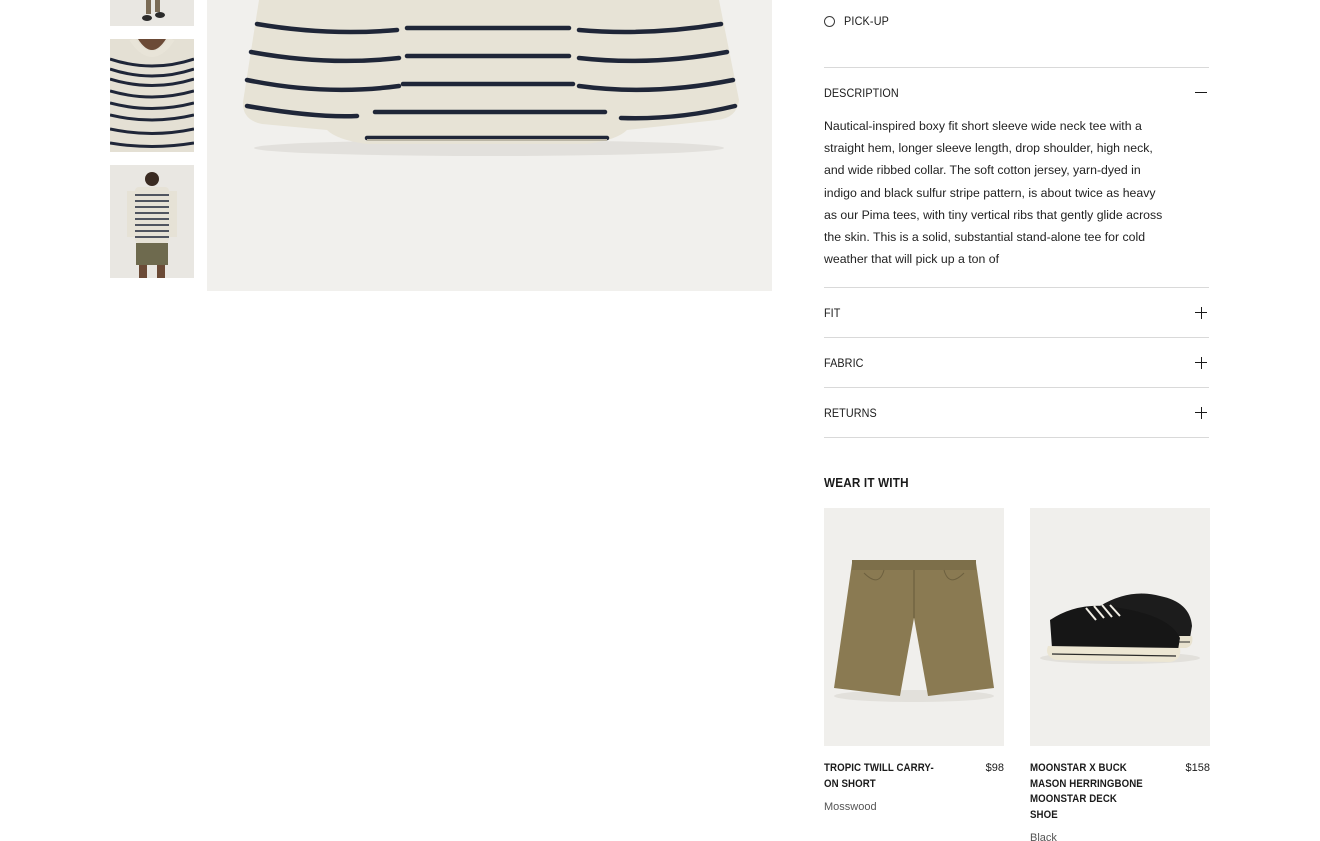  I want to click on accordion-fabric: FABRIC, so click(1016, 362).